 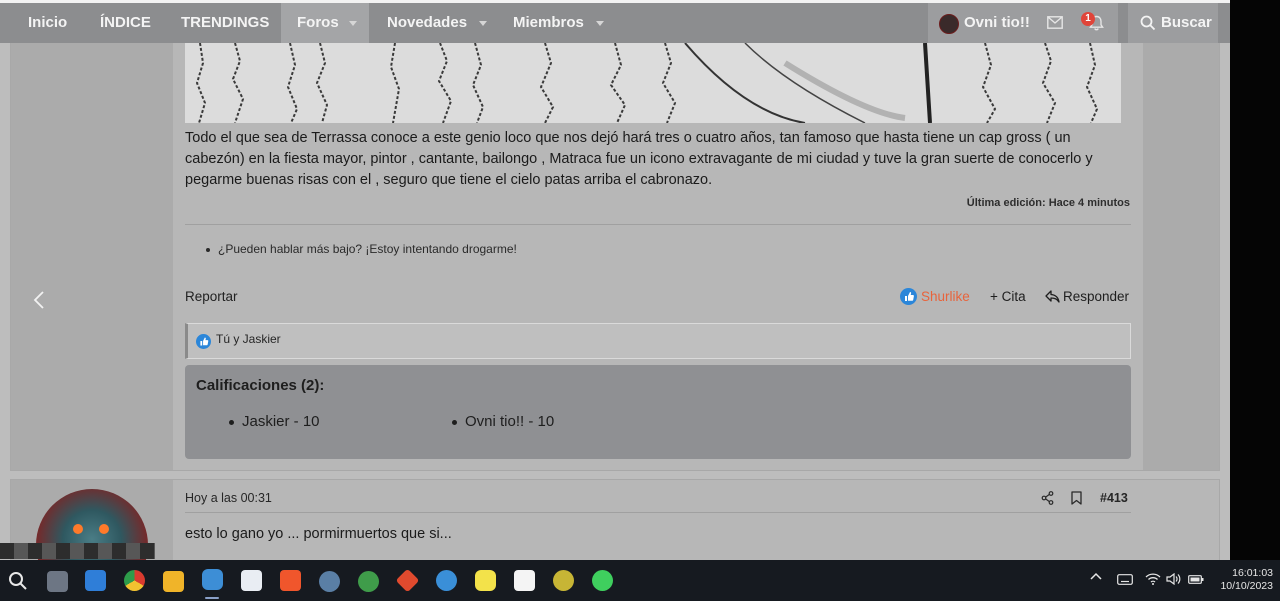 I want to click on chevron-left-icon, so click(x=39, y=300).